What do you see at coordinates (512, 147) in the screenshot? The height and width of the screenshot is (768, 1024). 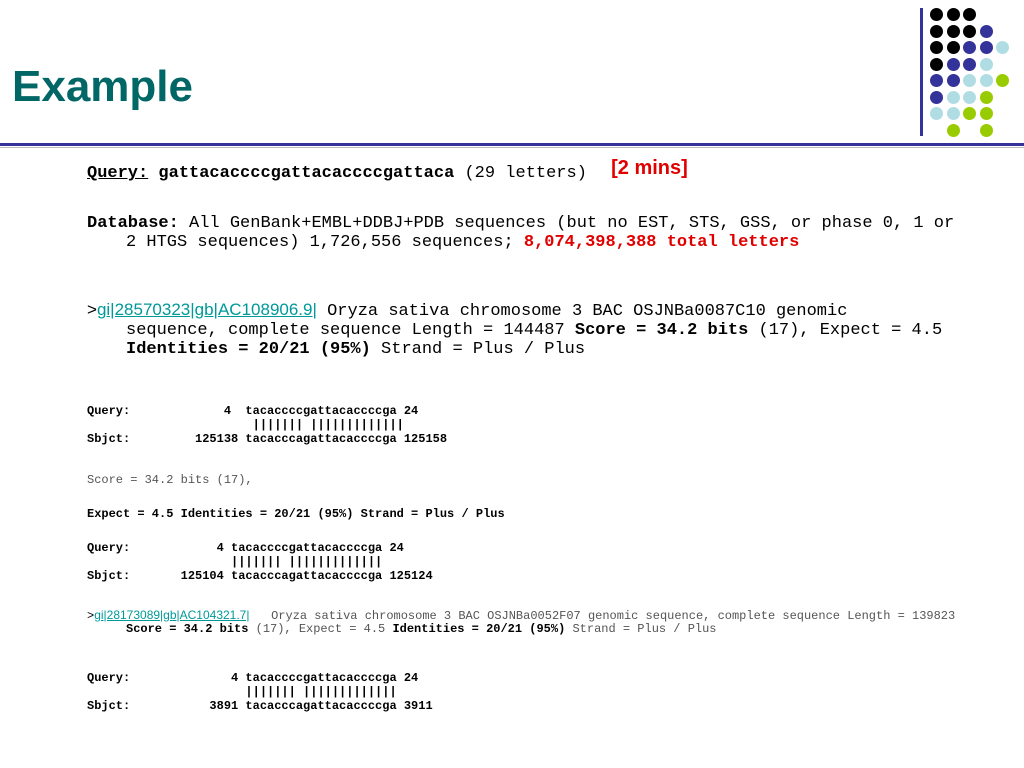 I see `horizontal-divider-shadow` at bounding box center [512, 147].